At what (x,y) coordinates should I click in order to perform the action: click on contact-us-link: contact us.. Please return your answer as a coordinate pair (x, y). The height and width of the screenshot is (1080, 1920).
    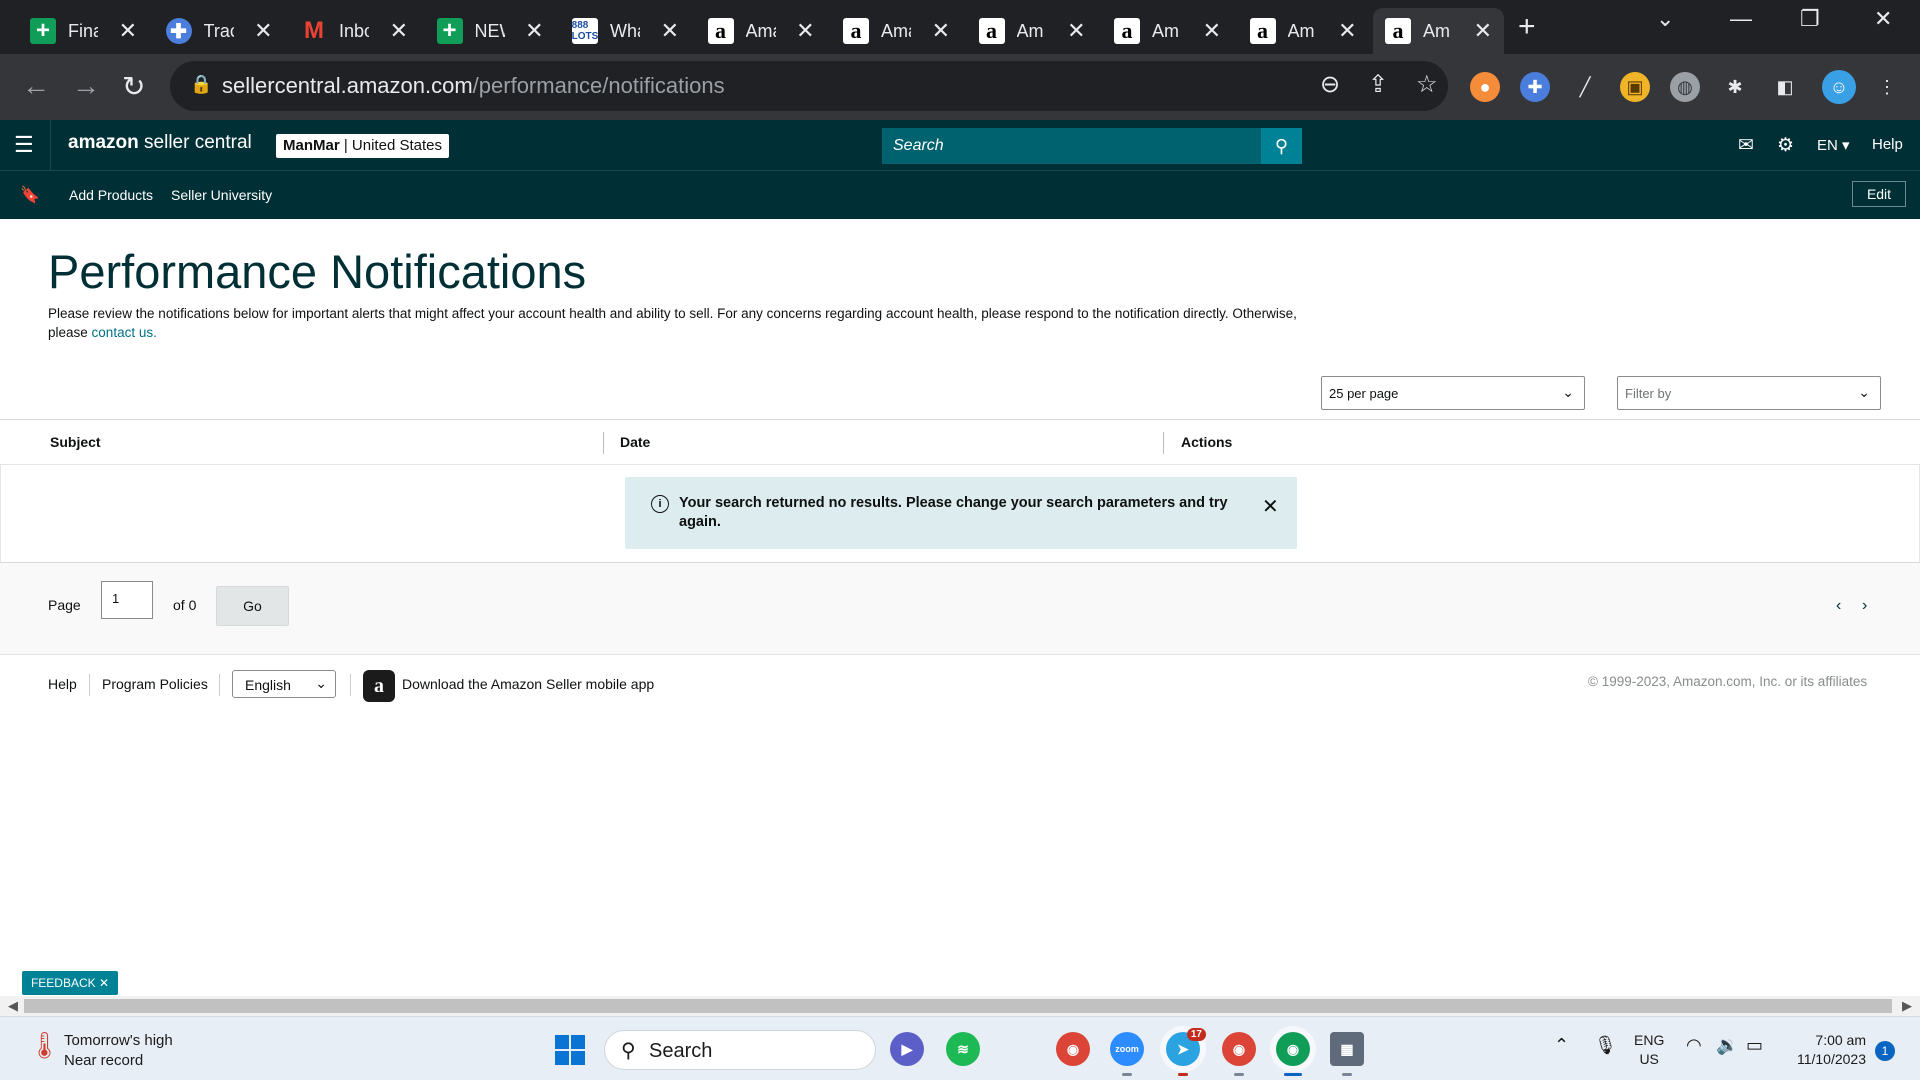
    Looking at the image, I should click on (124, 332).